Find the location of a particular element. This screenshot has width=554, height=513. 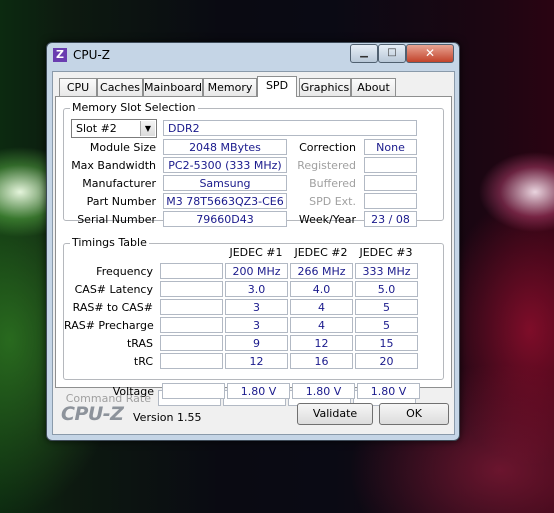

ras-precharge-jedec-1: 3 is located at coordinates (256, 325).